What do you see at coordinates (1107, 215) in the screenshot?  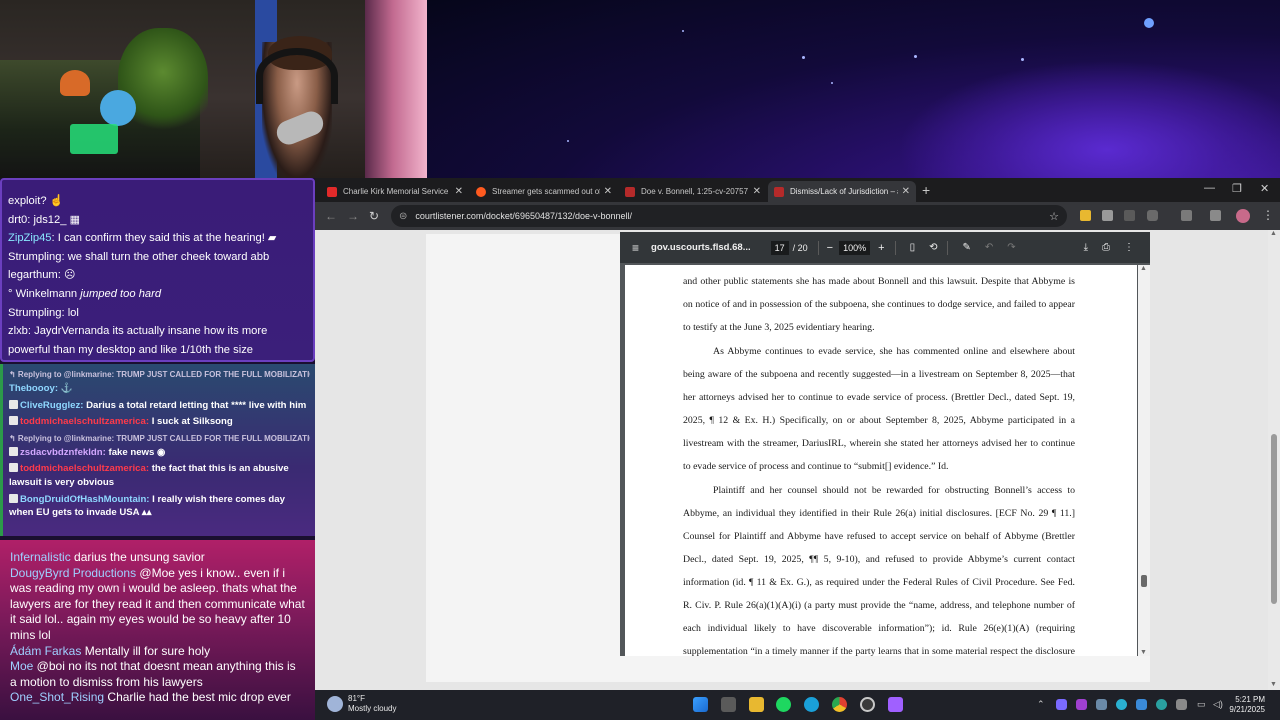 I see `trash-icon` at bounding box center [1107, 215].